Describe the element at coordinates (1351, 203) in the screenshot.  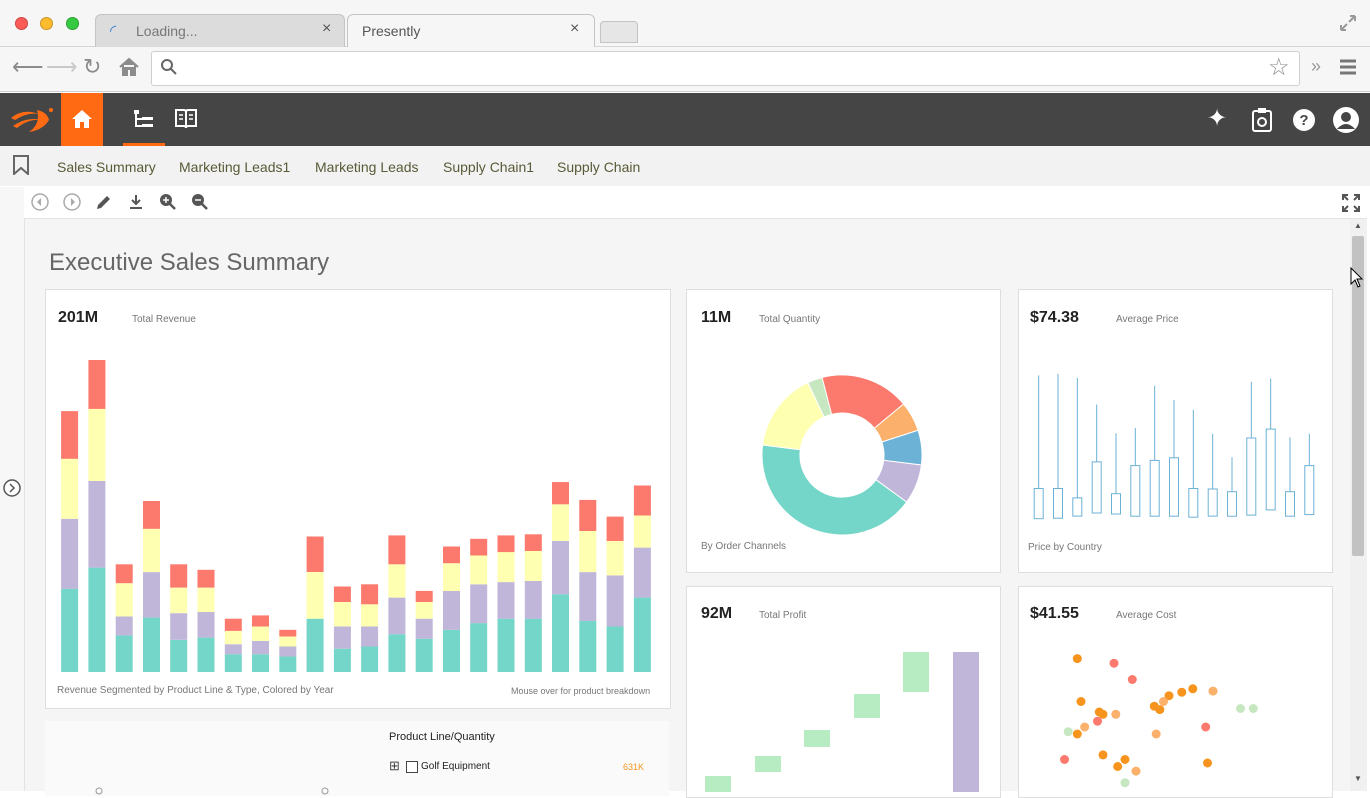
I see `maximize-icon` at that location.